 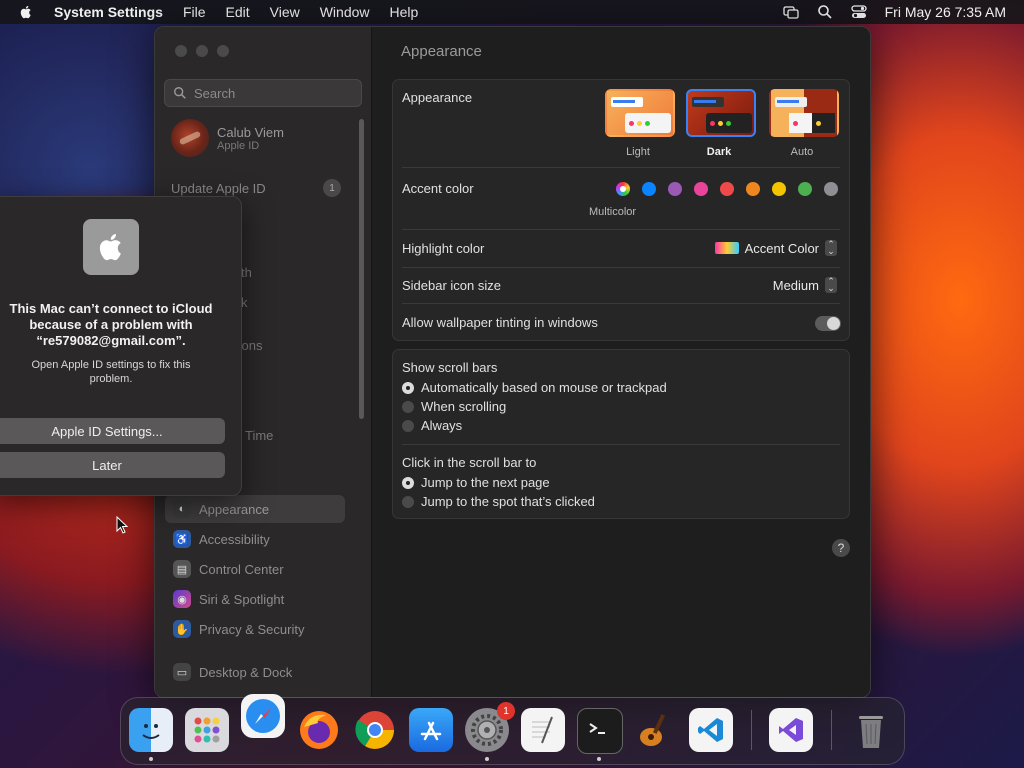 What do you see at coordinates (255, 569) in the screenshot?
I see `sidebar-item-control-center: ▤ Control Center` at bounding box center [255, 569].